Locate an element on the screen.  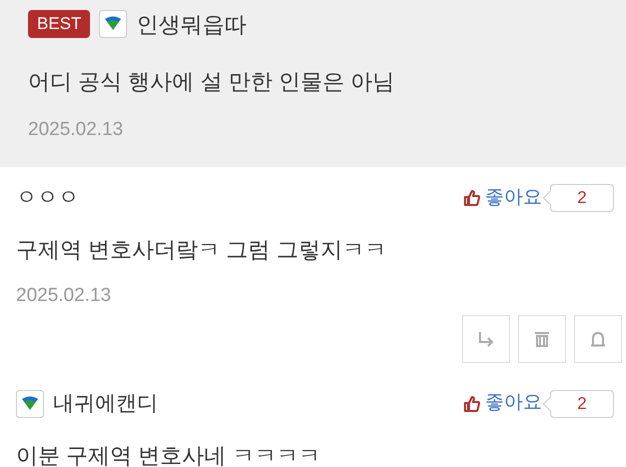
report-button is located at coordinates (598, 338).